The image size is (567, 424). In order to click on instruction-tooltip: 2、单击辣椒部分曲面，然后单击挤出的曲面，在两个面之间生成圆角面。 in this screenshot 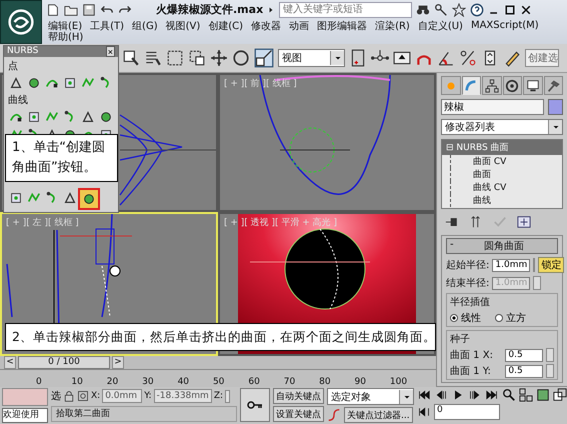, I will do `click(220, 337)`.